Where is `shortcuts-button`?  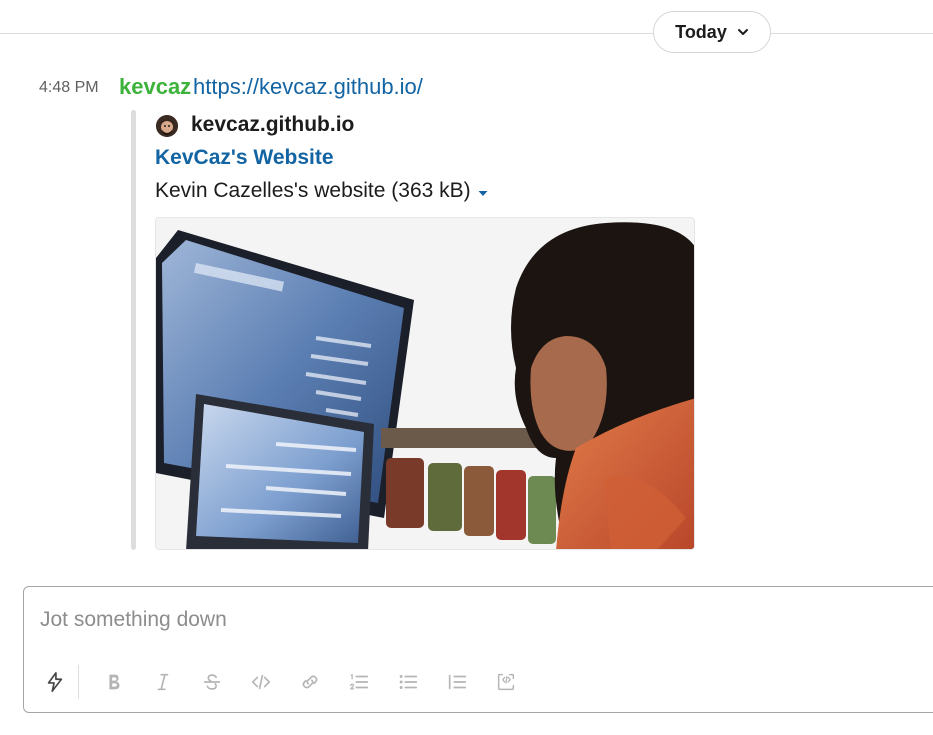 shortcuts-button is located at coordinates (55, 682).